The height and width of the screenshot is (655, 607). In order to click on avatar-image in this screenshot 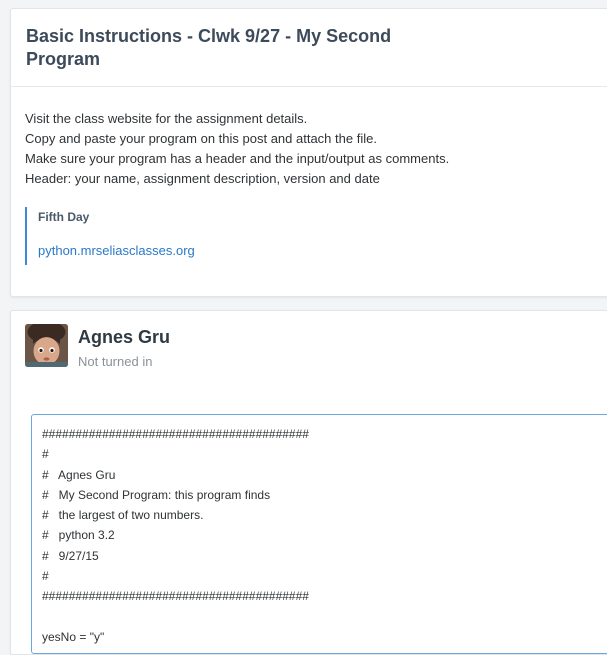, I will do `click(46, 345)`.